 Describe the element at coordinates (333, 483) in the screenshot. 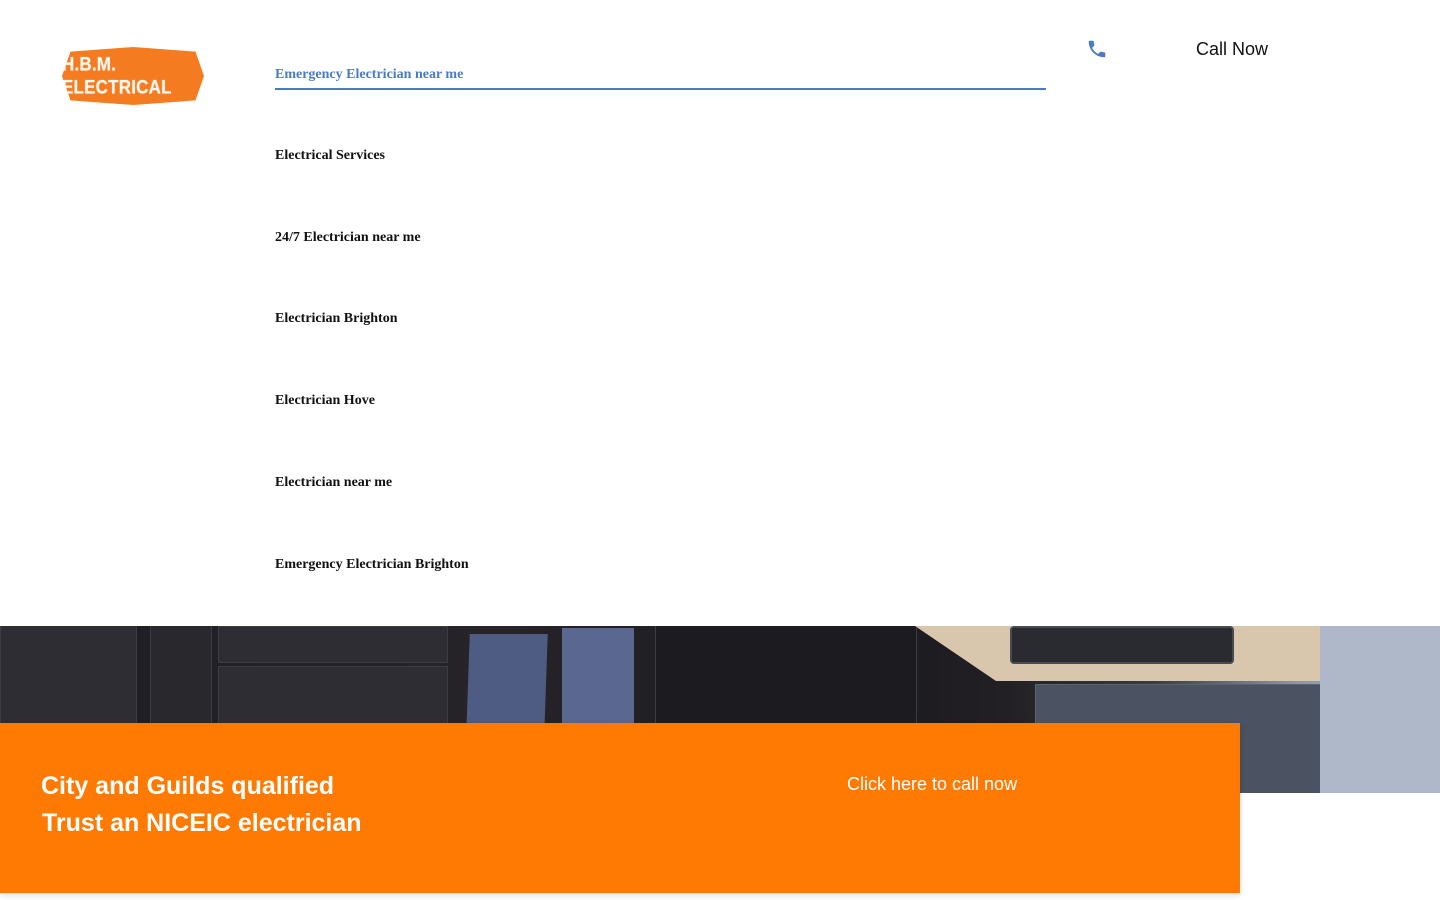

I see `nav-item-electrician-near-me: Electrician near me` at that location.